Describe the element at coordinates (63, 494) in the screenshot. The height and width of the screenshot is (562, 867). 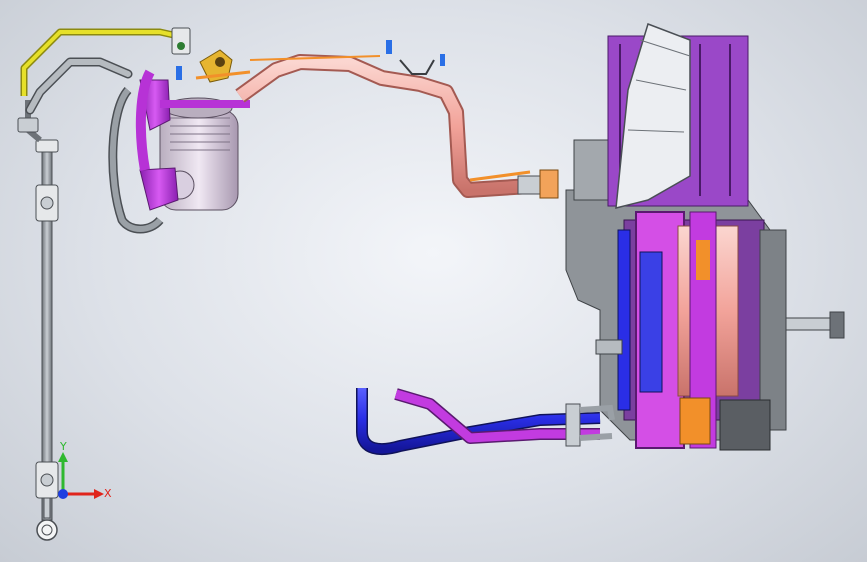
I see `z-axis-dot` at that location.